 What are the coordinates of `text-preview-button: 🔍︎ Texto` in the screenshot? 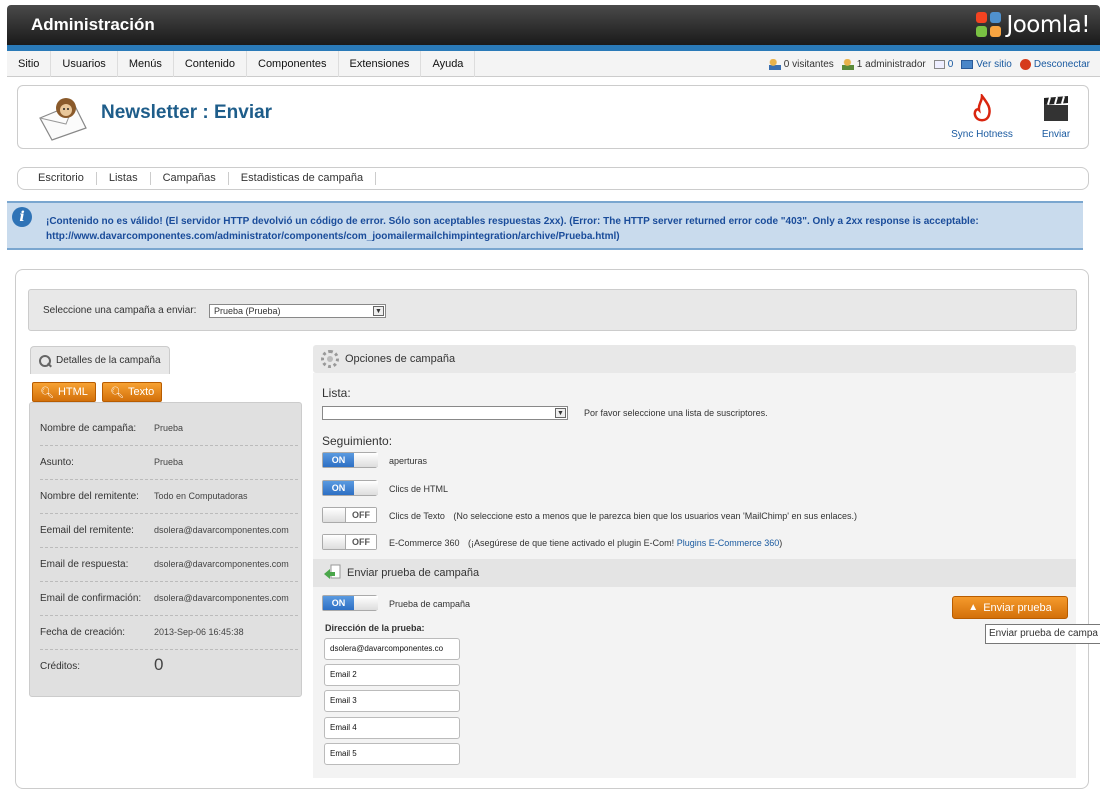 It's located at (132, 392).